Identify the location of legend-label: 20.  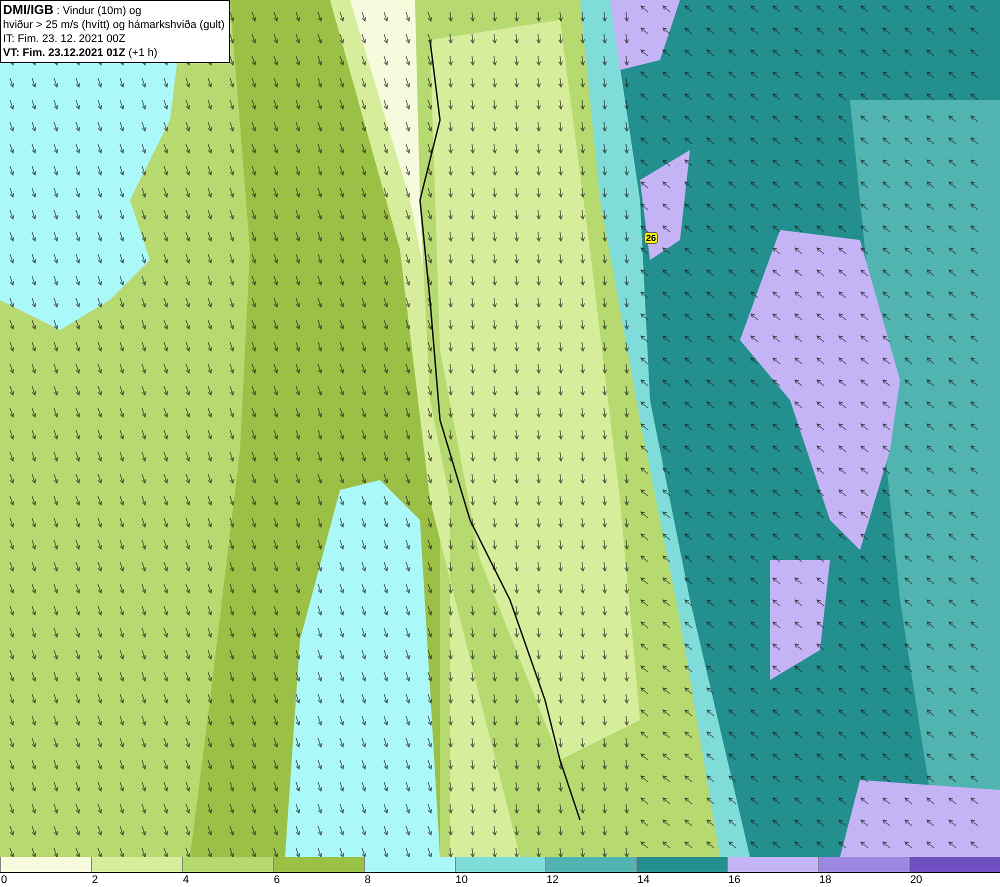
(954, 879).